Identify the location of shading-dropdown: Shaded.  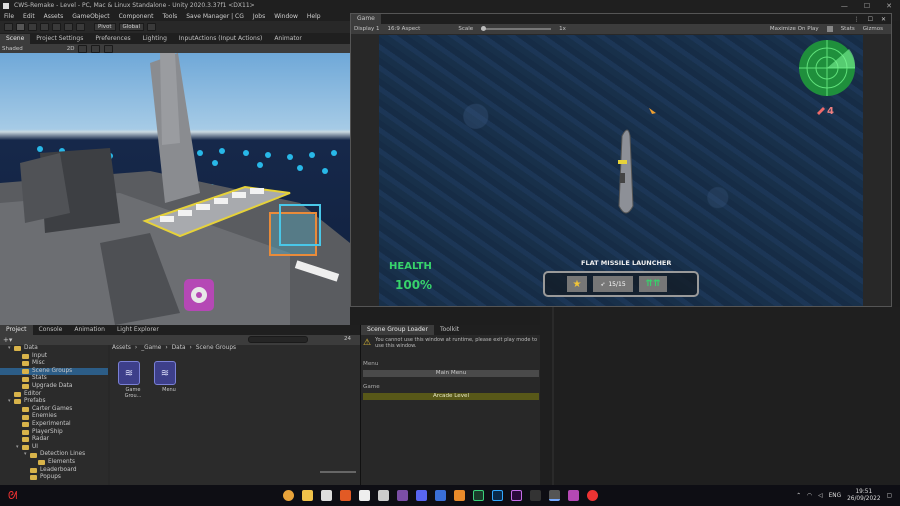
(12, 49).